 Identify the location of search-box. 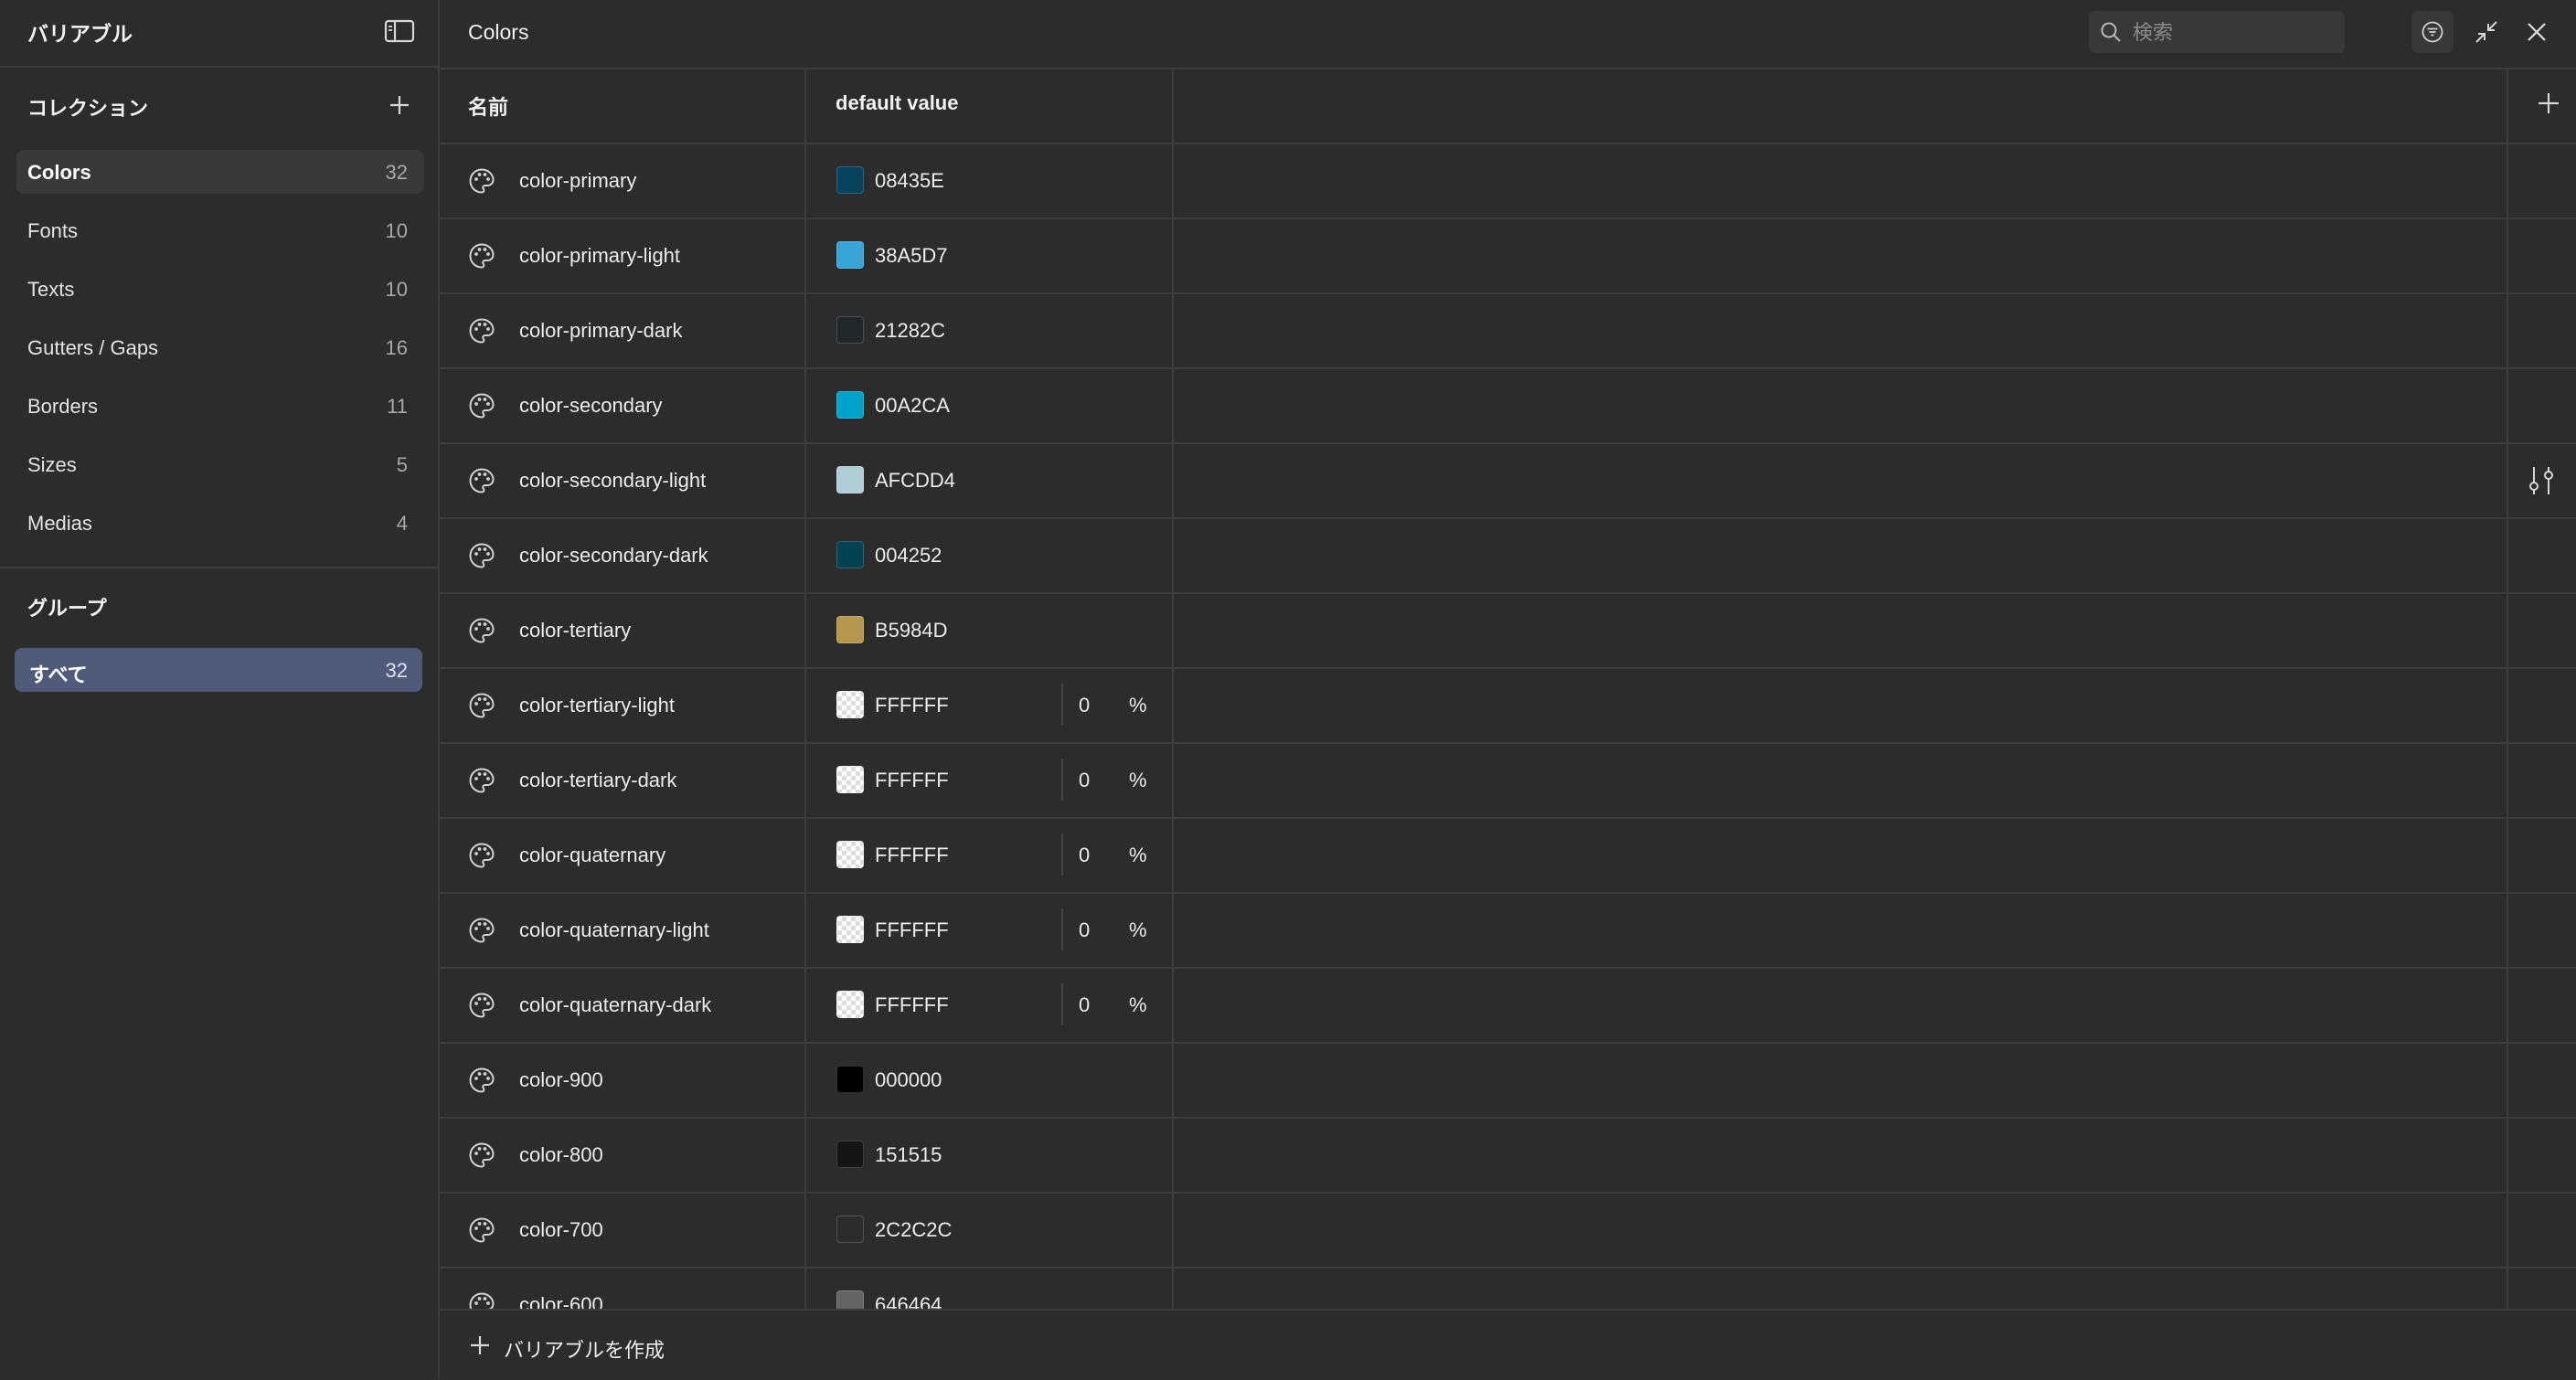
(2217, 32).